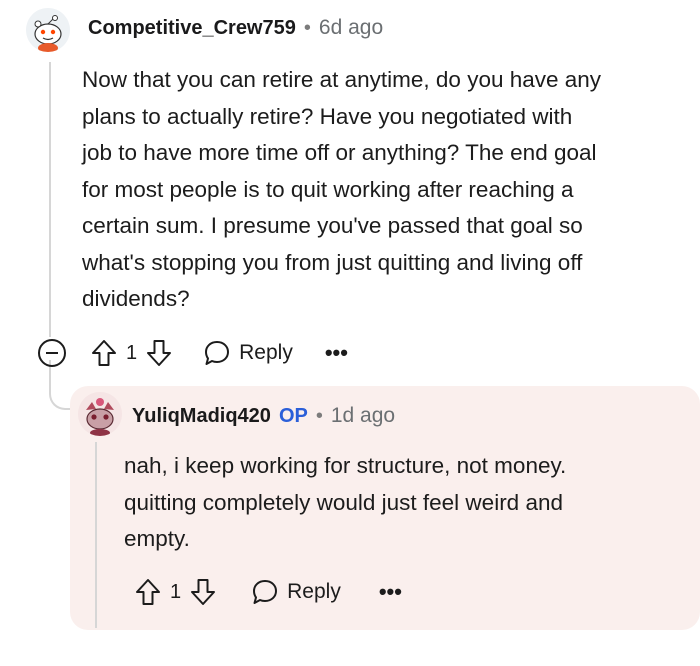  I want to click on user-avatar, so click(48, 30).